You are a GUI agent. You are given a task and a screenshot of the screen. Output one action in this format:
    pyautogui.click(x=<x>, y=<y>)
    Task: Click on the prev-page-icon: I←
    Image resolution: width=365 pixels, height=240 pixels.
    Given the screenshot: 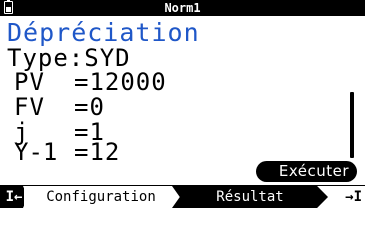 What is the action you would take?
    pyautogui.click(x=14, y=197)
    